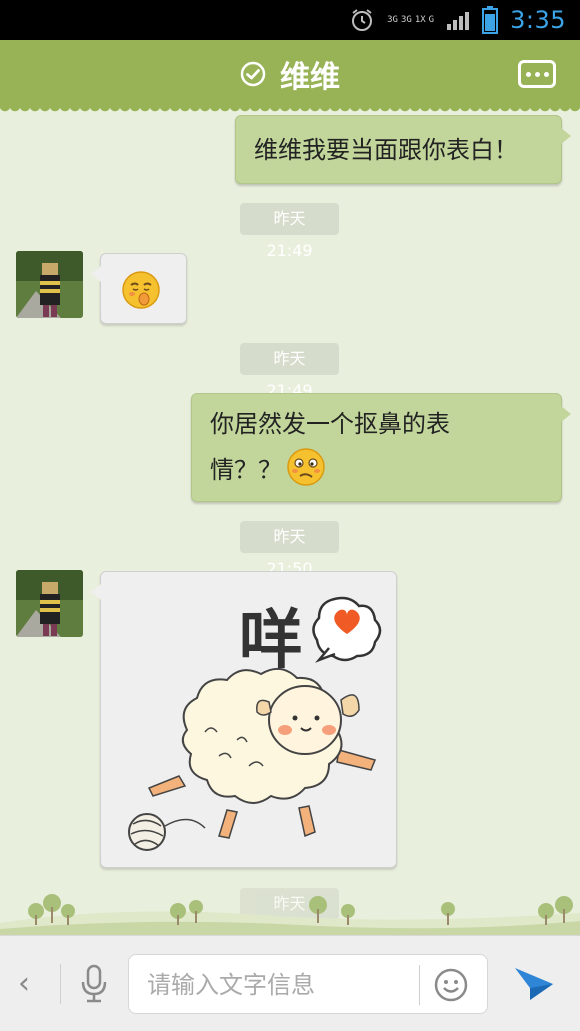  What do you see at coordinates (255, 723) in the screenshot?
I see `sheep-sticker: 咩` at bounding box center [255, 723].